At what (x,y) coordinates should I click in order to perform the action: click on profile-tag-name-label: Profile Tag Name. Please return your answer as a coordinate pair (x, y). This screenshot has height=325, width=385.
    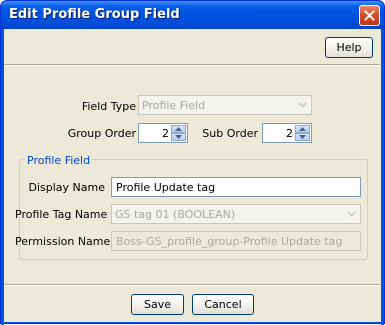
    Looking at the image, I should click on (61, 214).